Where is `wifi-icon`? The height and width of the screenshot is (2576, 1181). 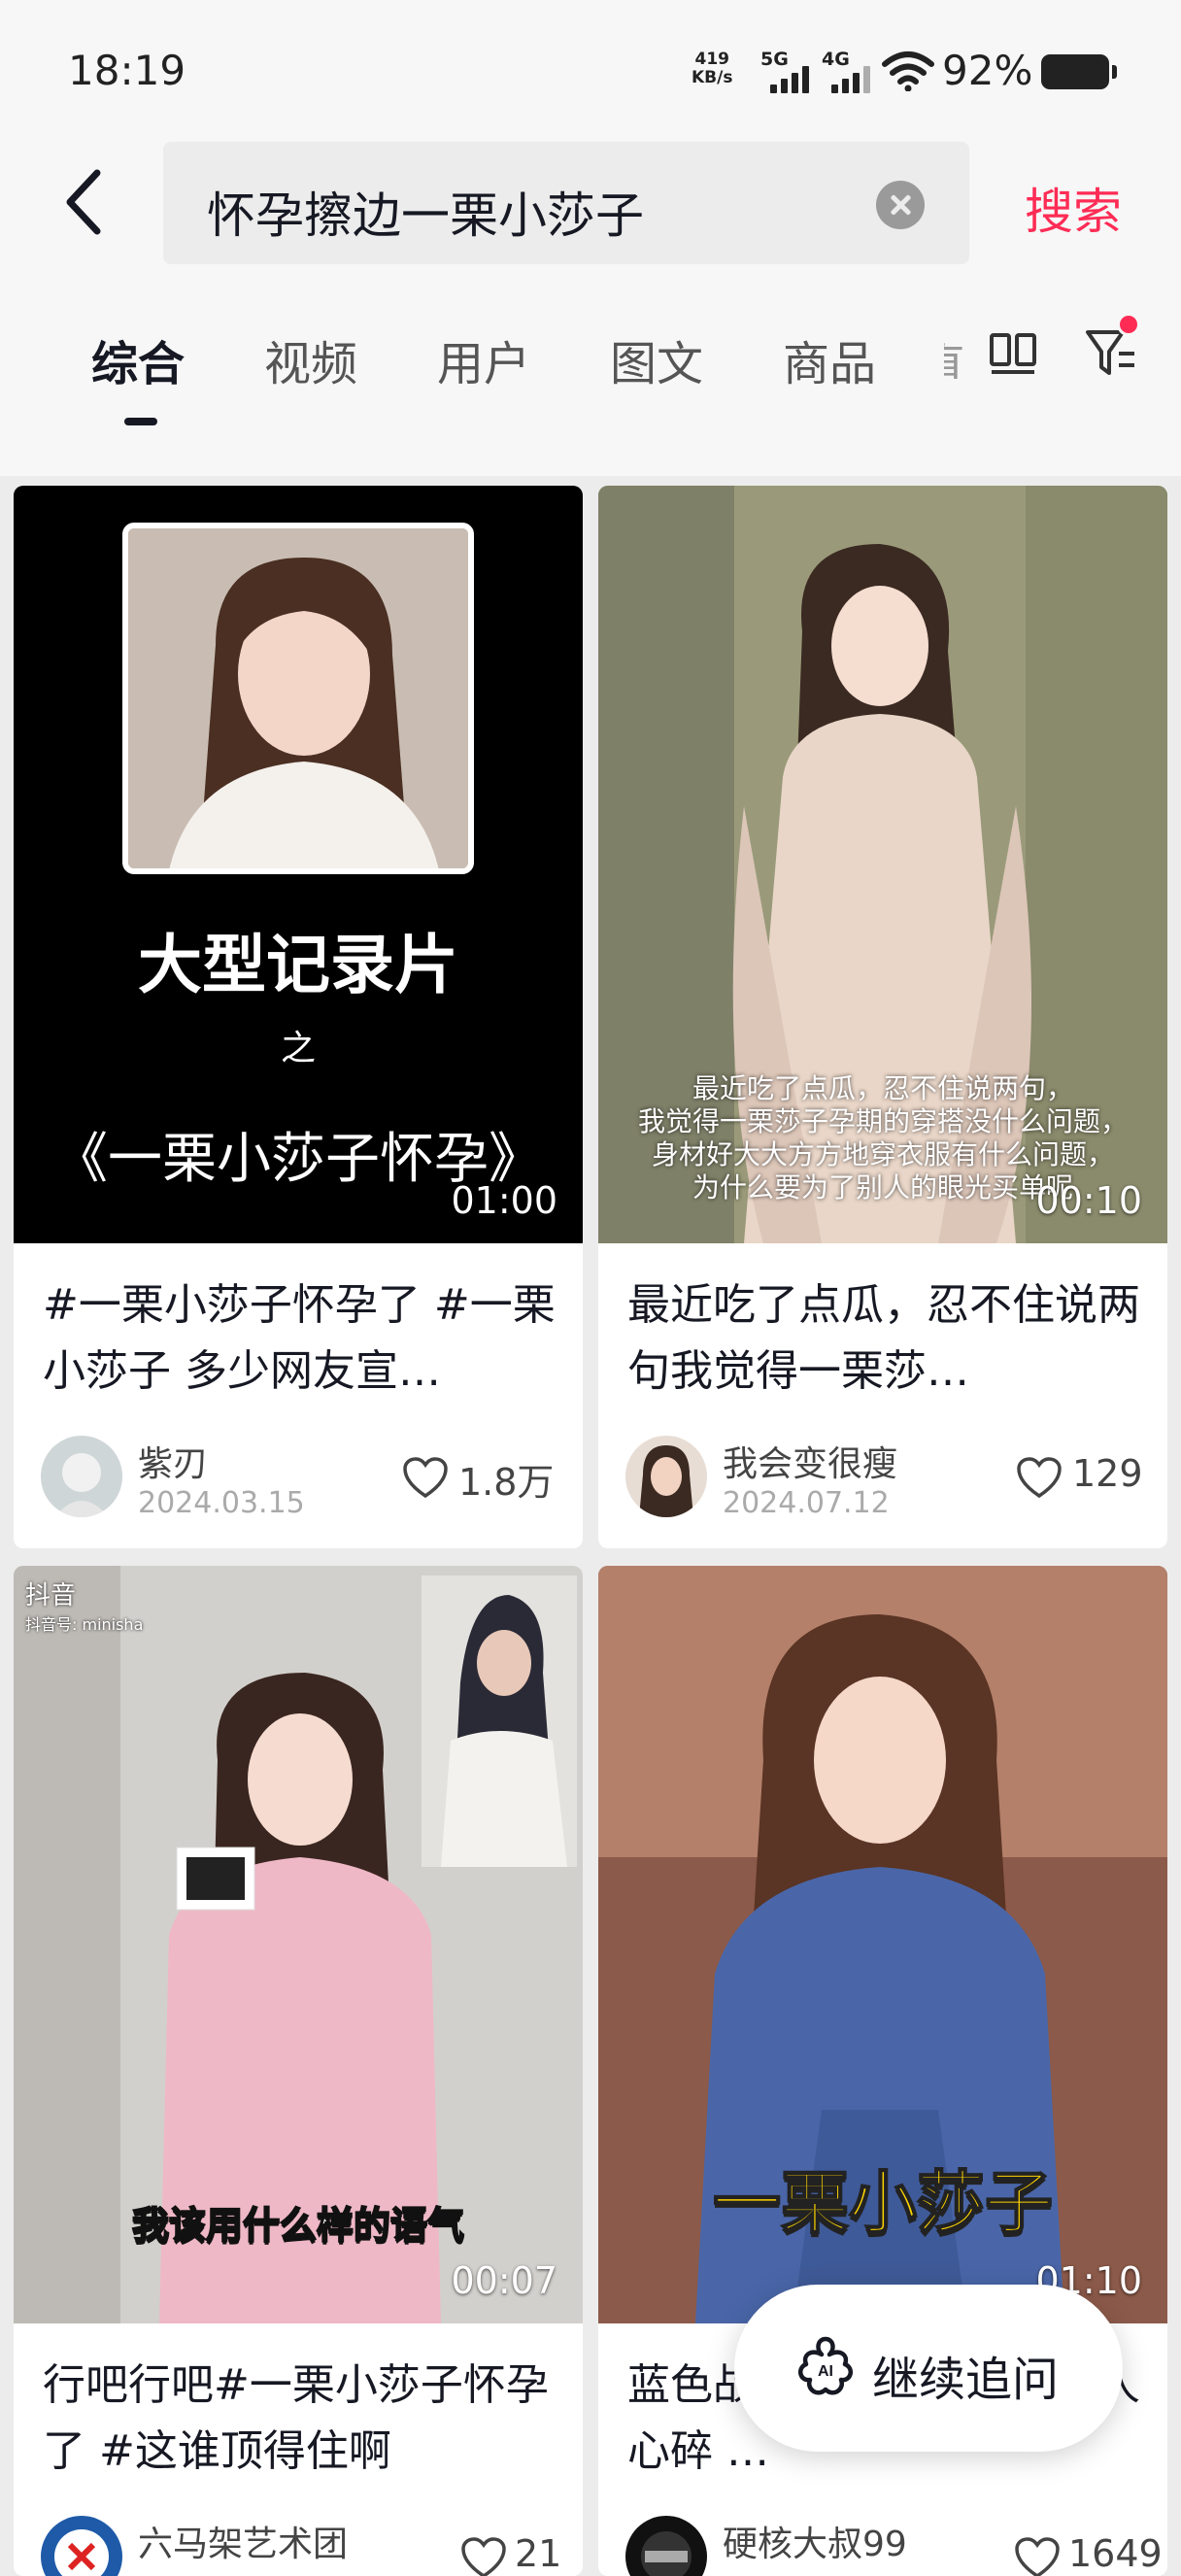 wifi-icon is located at coordinates (908, 71).